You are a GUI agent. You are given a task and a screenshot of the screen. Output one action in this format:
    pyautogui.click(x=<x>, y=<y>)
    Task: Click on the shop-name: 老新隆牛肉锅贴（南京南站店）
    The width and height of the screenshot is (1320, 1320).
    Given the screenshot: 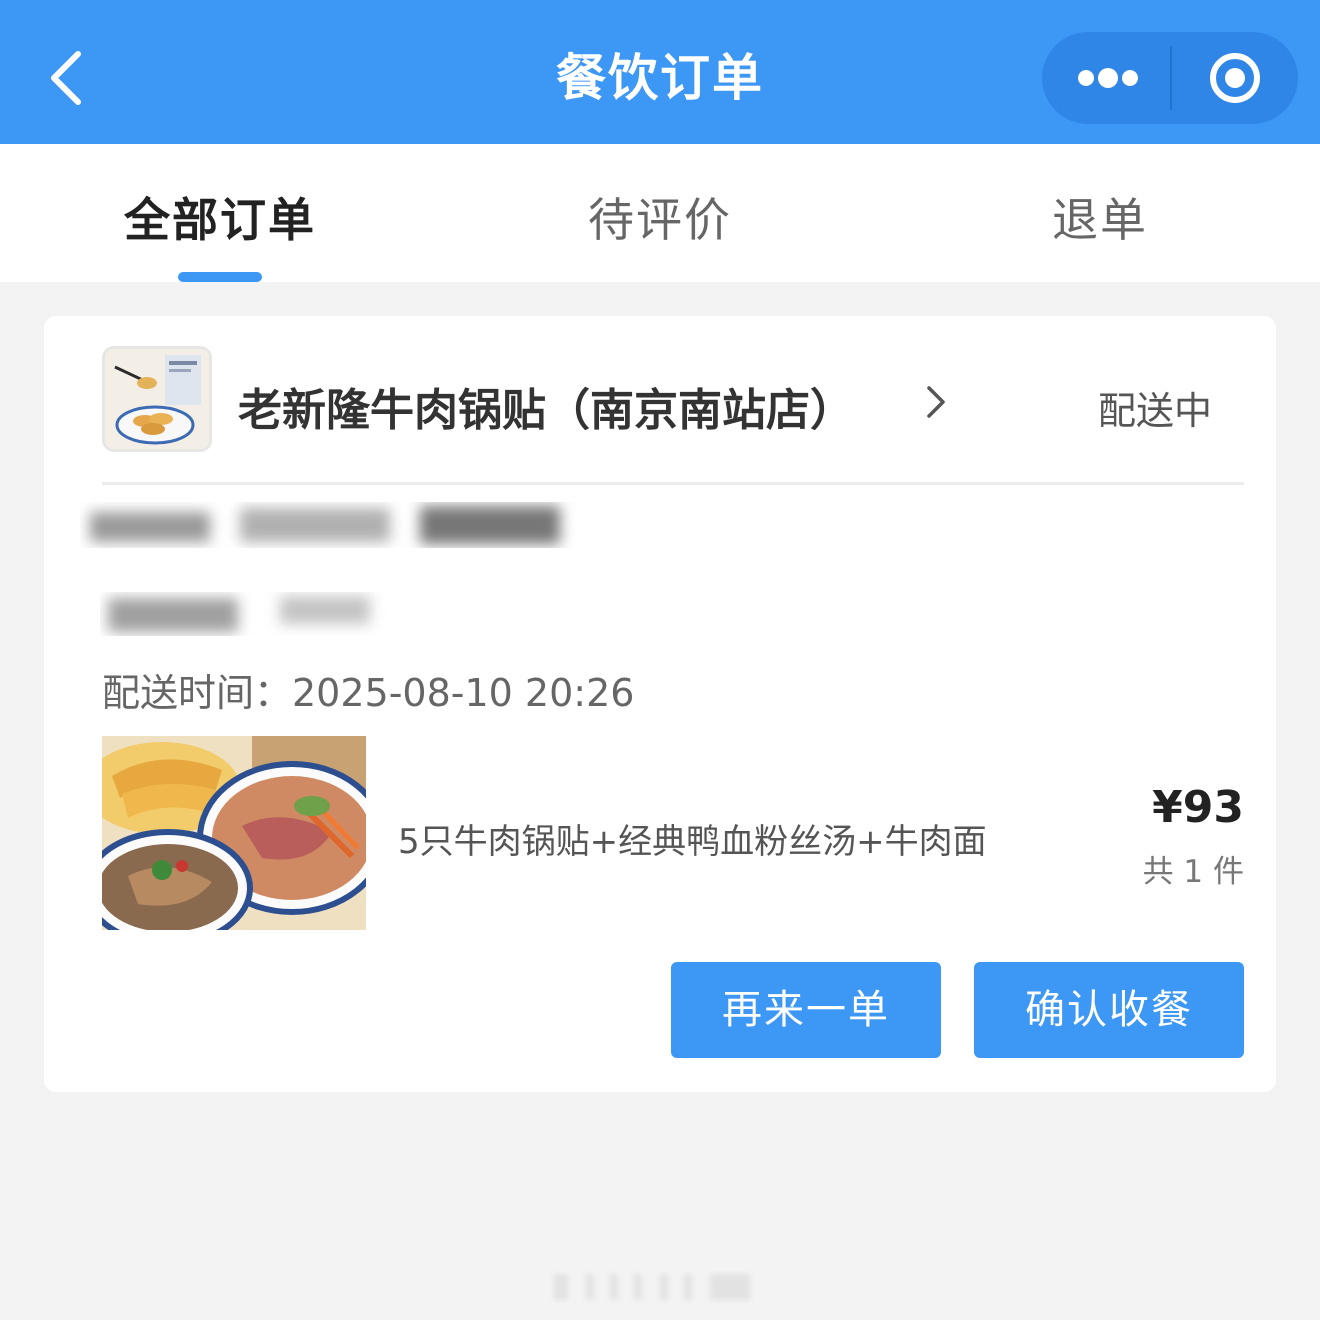 What is the action you would take?
    pyautogui.click(x=546, y=406)
    